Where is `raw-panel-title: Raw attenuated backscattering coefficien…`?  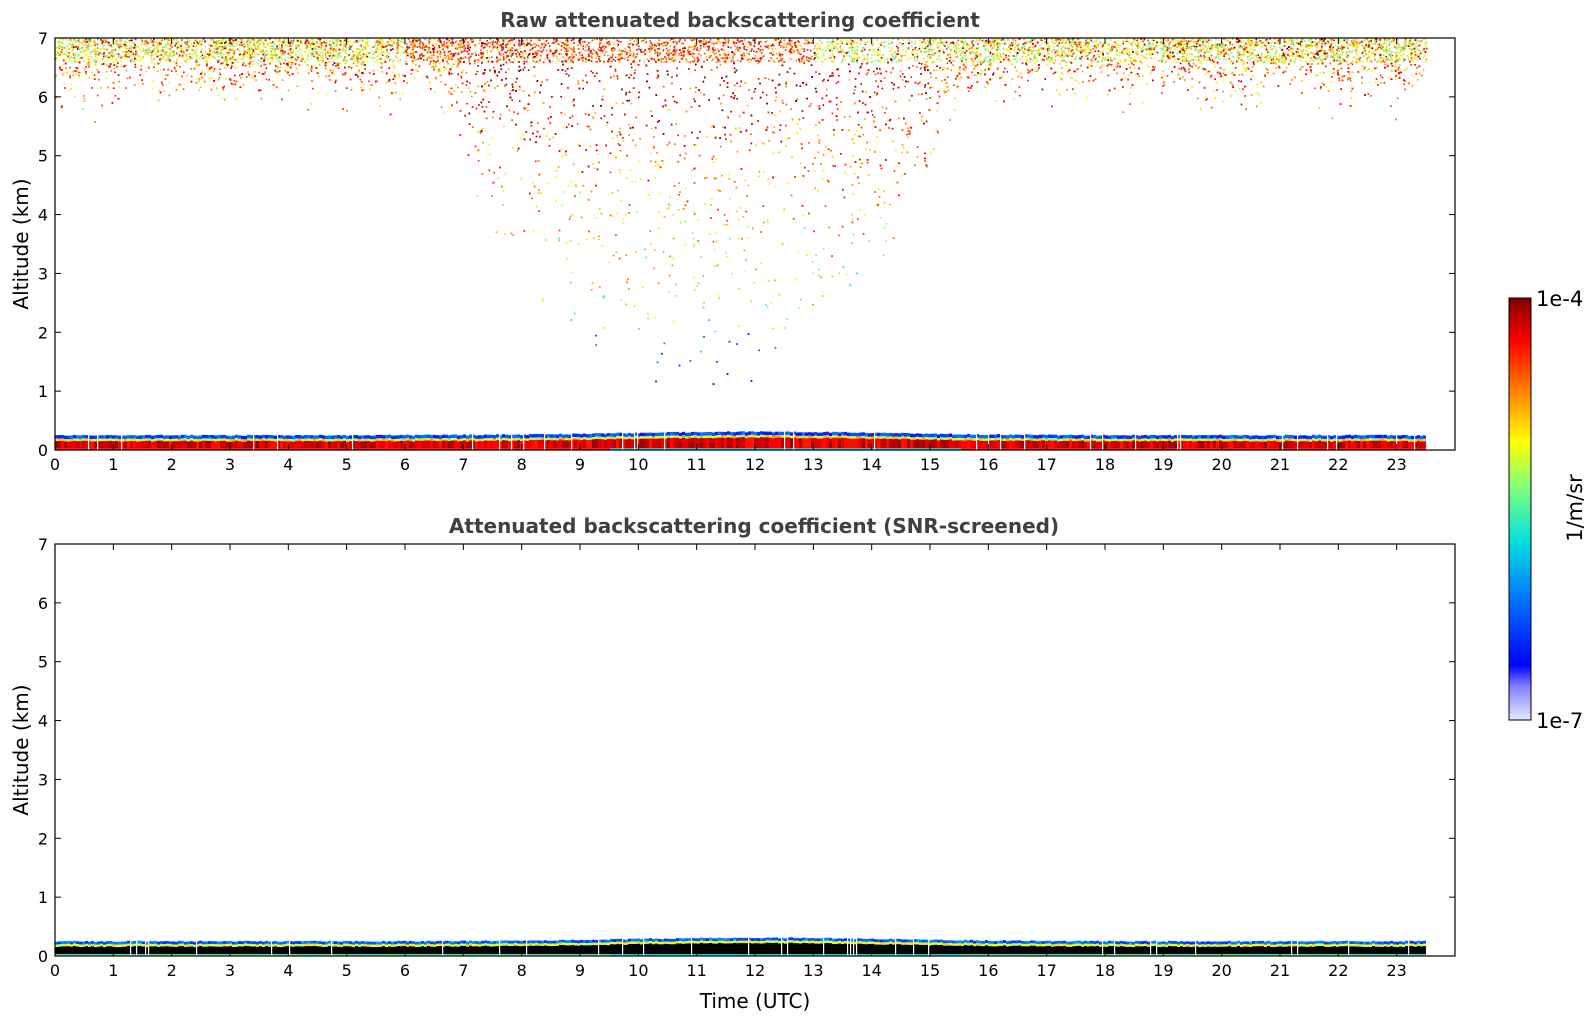
raw-panel-title: Raw attenuated backscattering coefficien… is located at coordinates (740, 20).